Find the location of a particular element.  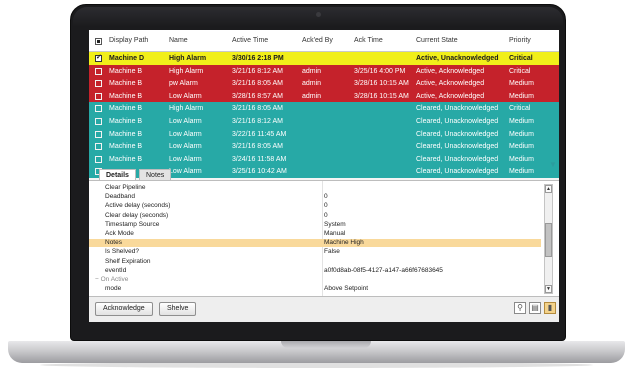

tab-notes: Notes is located at coordinates (155, 174).